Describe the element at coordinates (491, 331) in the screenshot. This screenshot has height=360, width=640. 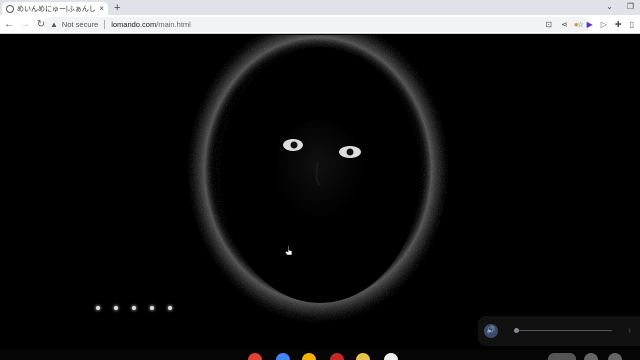
I see `volume-button: 🔊` at that location.